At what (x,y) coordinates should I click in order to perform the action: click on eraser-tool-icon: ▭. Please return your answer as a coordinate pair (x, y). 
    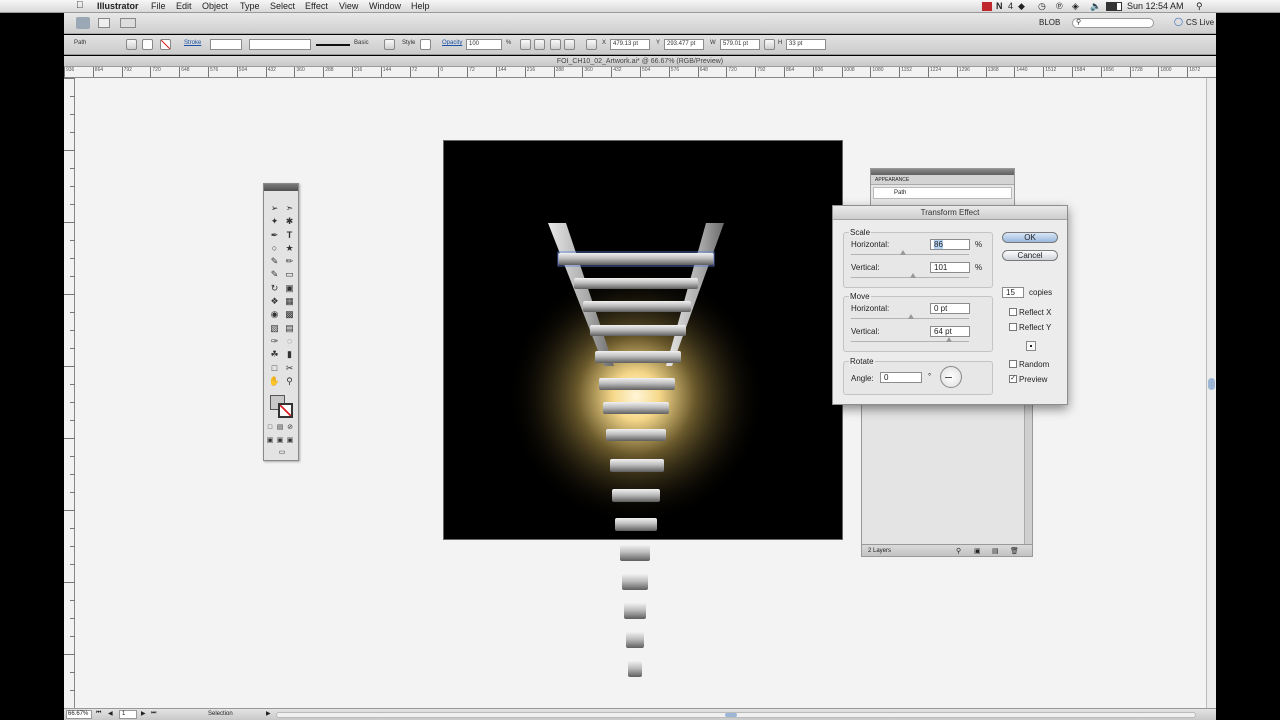
    Looking at the image, I should click on (289, 274).